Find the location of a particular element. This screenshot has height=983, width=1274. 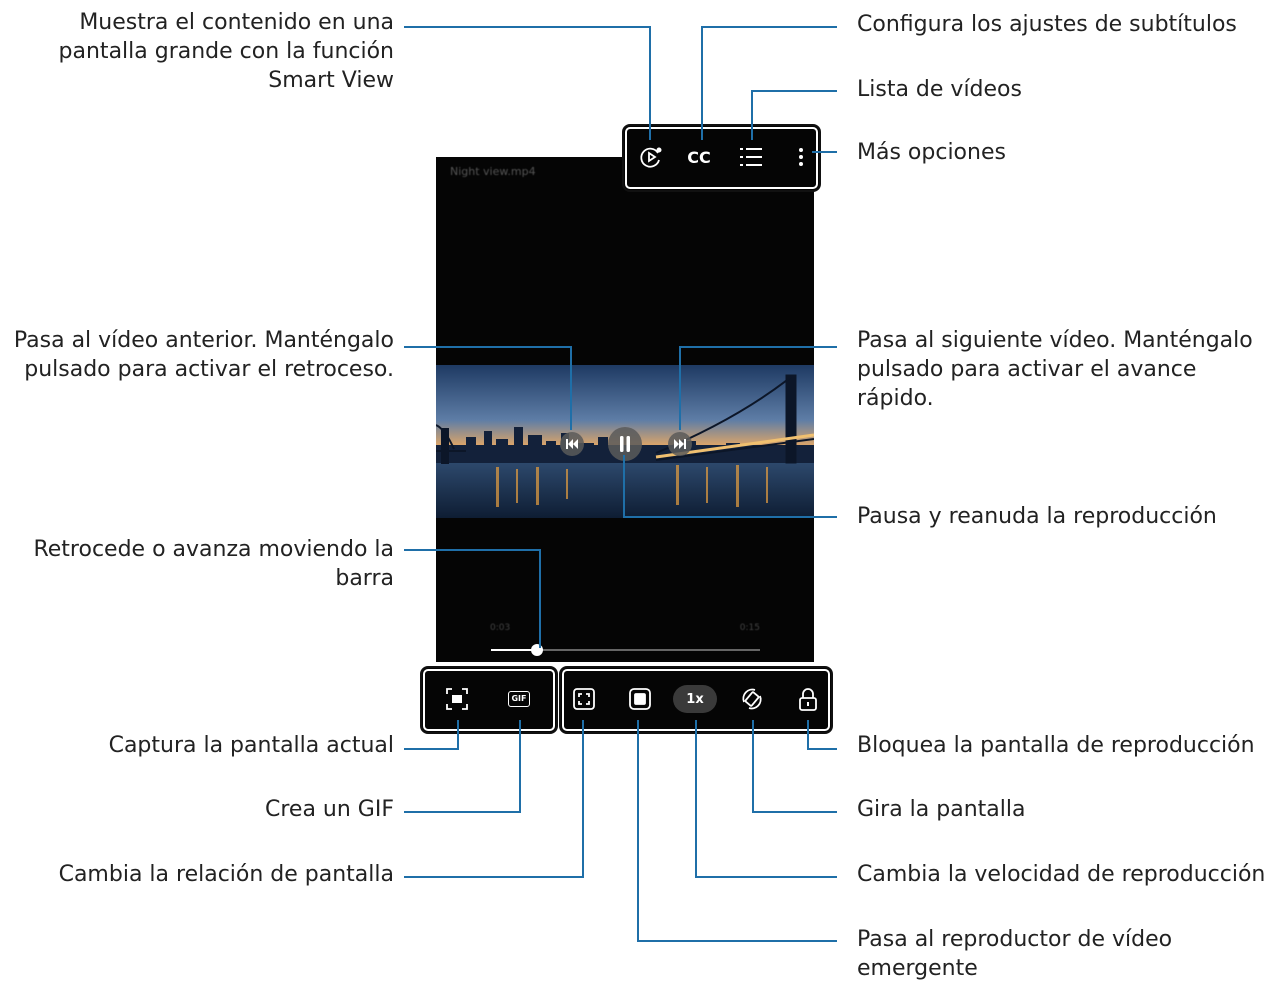

smart-view-icon is located at coordinates (651, 157).